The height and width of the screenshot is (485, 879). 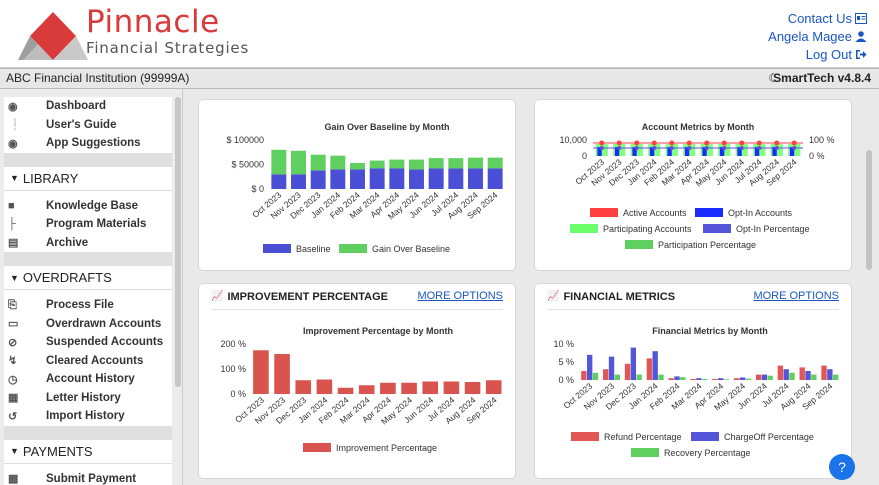 I want to click on folder-icon: ■, so click(x=11, y=205).